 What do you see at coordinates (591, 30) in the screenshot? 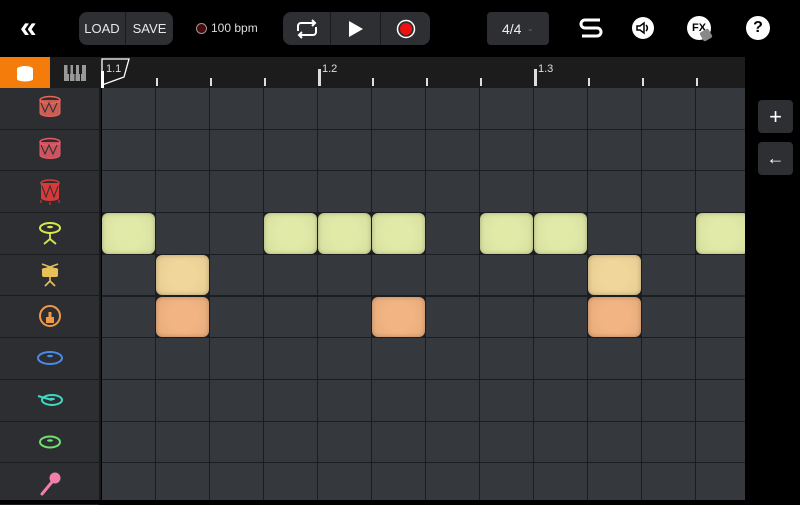
I see `mixer-button` at bounding box center [591, 30].